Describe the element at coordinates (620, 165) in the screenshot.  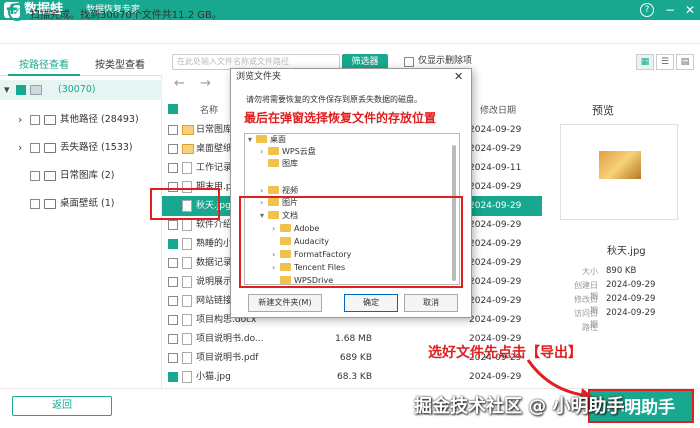
I see `autumn-thumbnail-image` at that location.